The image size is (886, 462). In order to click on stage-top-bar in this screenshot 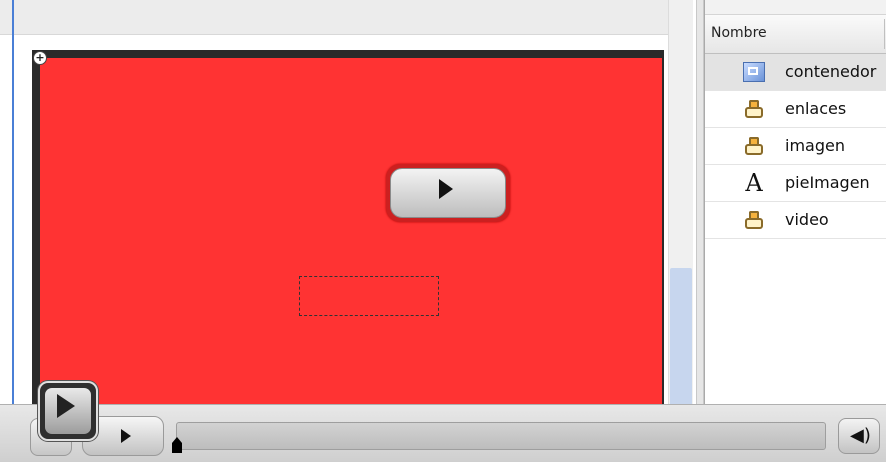, I will do `click(334, 17)`.